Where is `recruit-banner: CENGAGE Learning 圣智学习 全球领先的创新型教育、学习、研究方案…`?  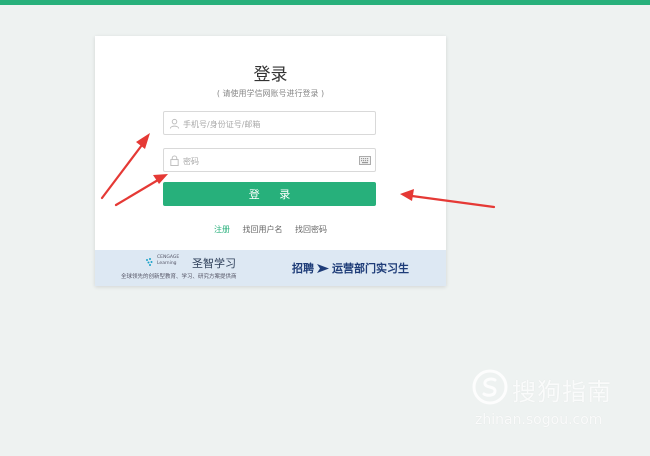
recruit-banner: CENGAGE Learning 圣智学习 全球领先的创新型教育、学习、研究方案… is located at coordinates (270, 268).